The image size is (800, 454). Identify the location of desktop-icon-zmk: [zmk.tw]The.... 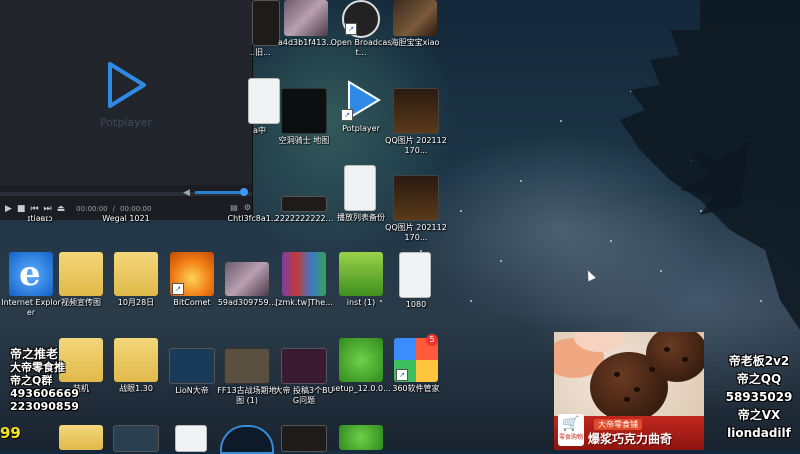
(304, 280).